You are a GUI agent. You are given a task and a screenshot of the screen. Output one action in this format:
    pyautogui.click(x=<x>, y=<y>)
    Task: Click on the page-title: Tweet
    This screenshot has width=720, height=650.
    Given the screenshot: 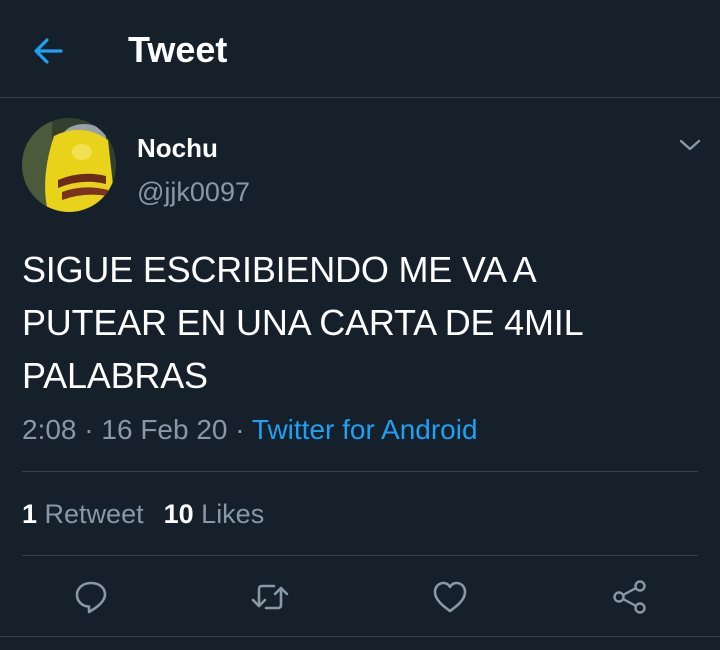 What is the action you would take?
    pyautogui.click(x=178, y=49)
    